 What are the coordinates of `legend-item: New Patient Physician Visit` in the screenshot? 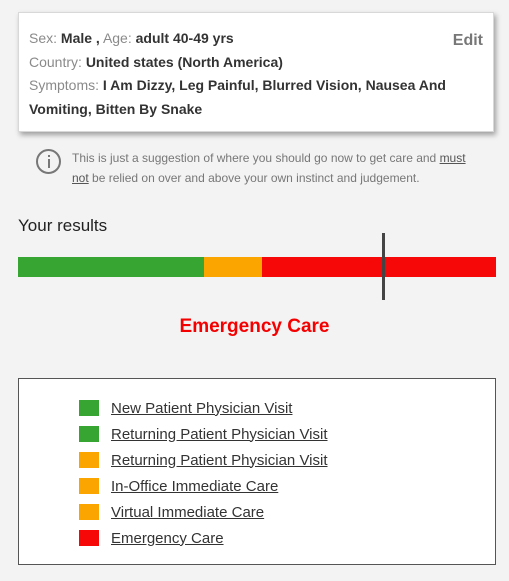 It's located at (185, 408).